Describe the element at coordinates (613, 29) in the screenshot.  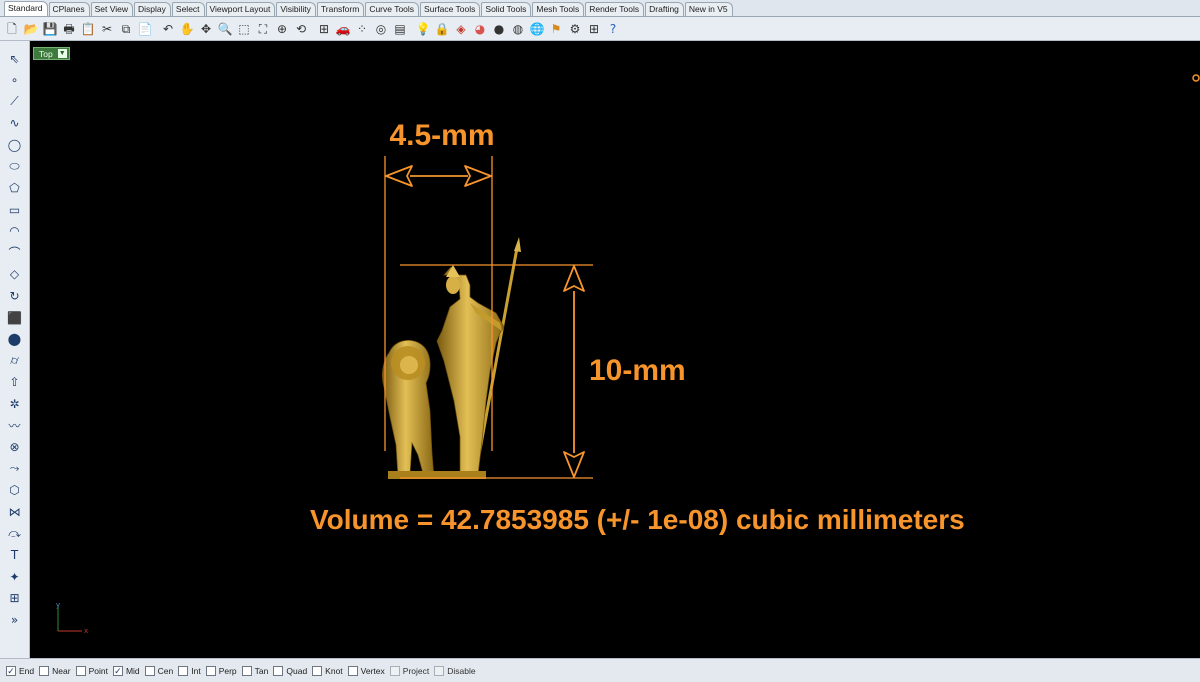
I see `help-icon: ?` at that location.